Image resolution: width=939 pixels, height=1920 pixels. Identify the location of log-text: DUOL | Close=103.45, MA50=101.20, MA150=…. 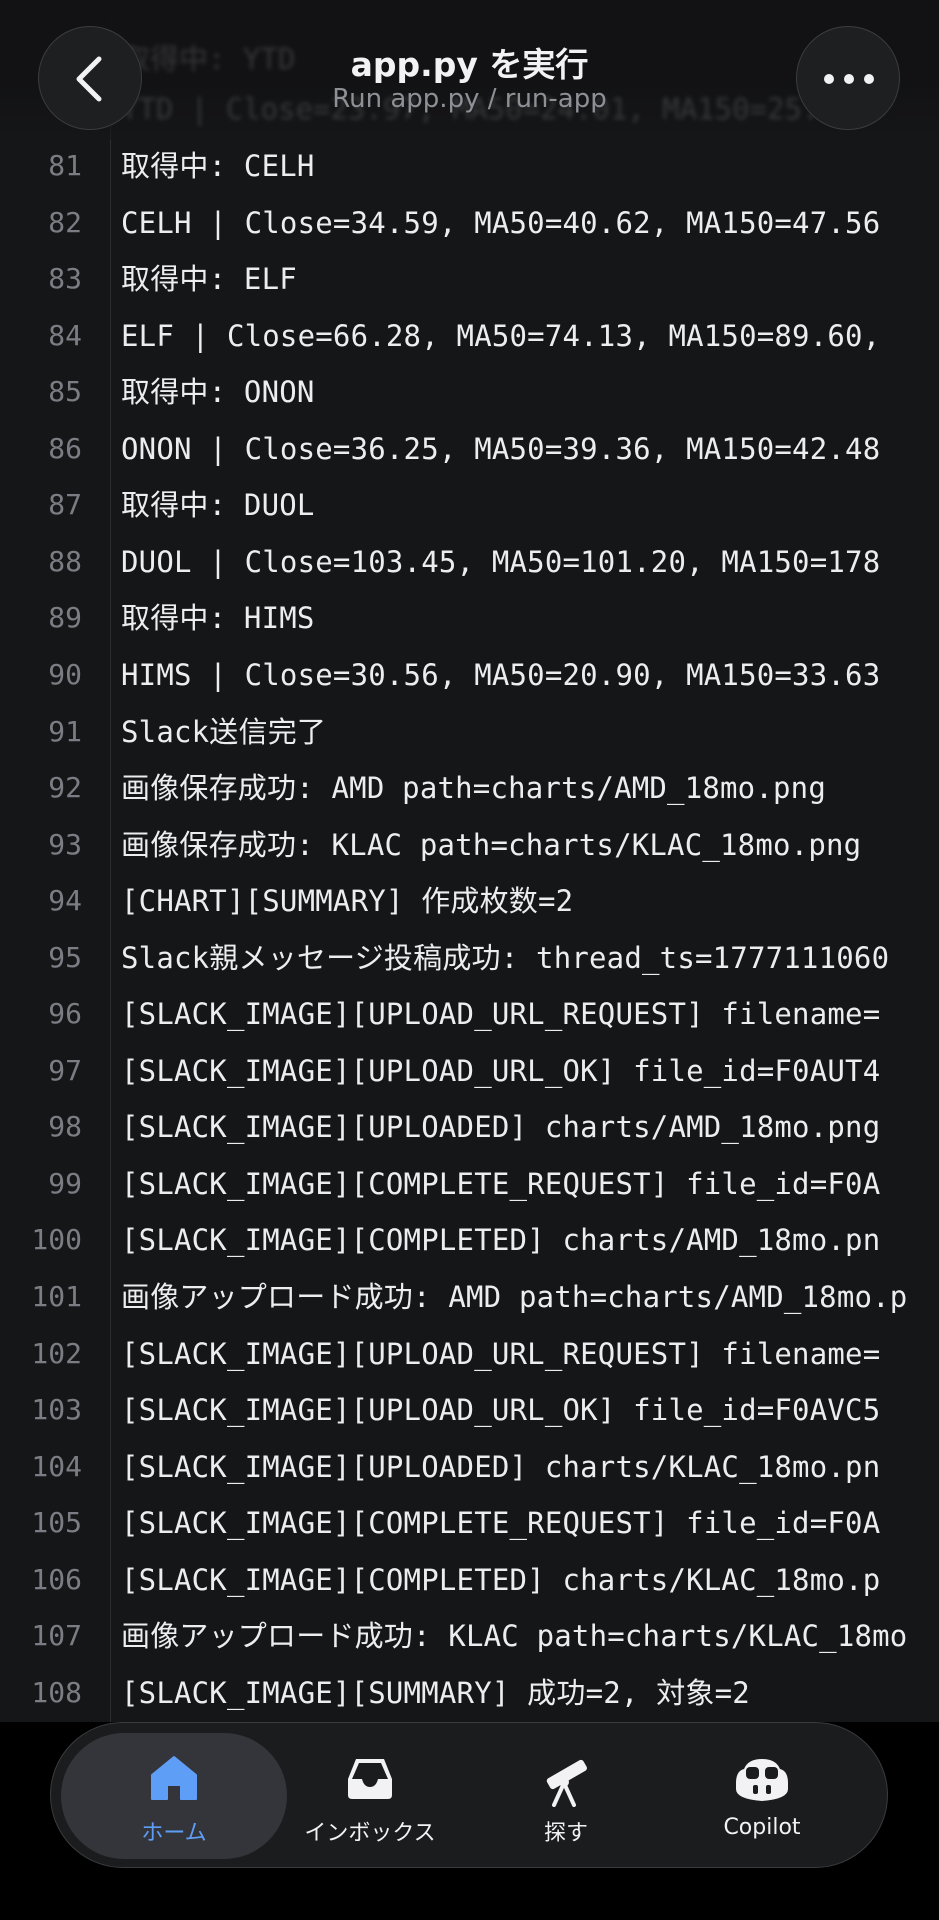
(501, 561).